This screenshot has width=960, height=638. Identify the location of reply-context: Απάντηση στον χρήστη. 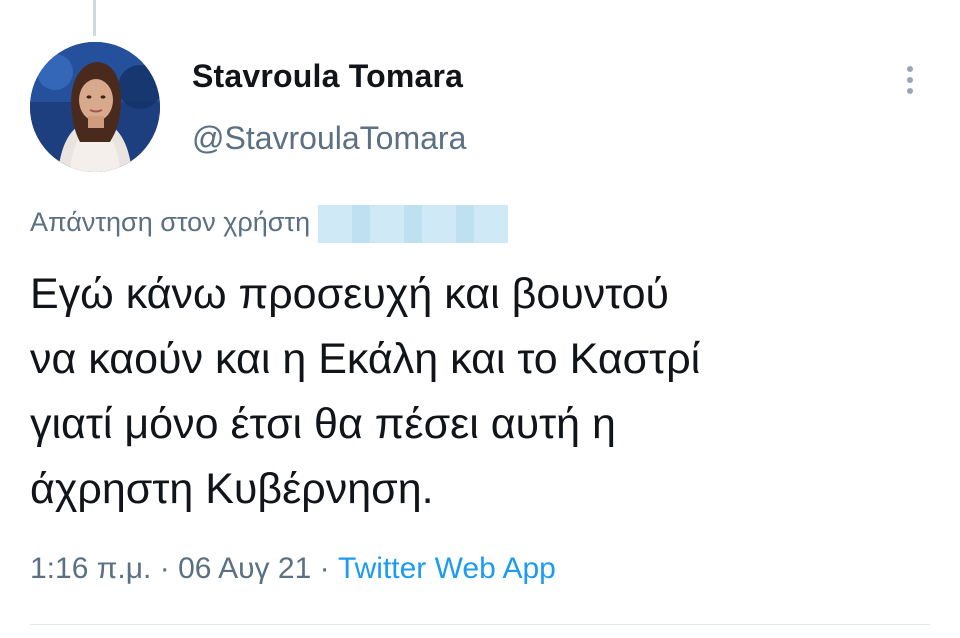
(269, 224).